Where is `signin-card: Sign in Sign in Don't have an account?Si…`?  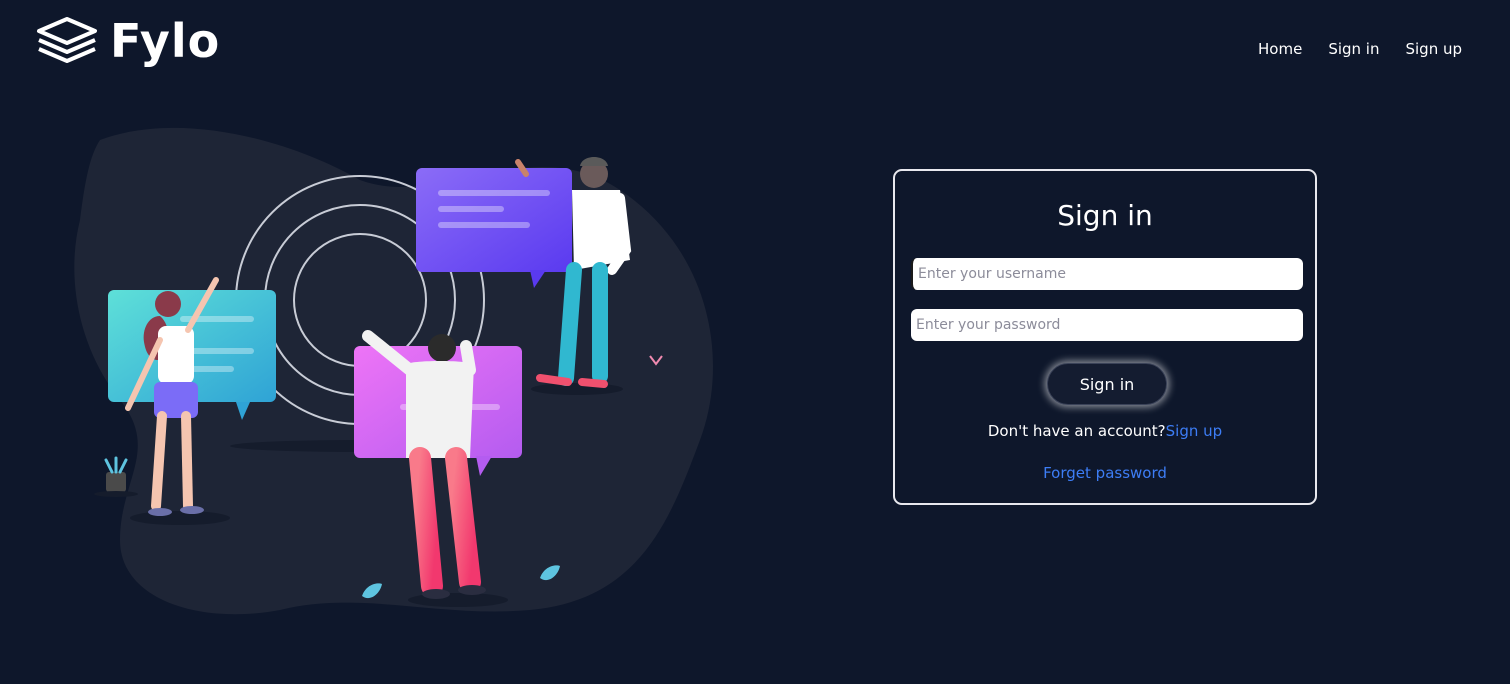
signin-card: Sign in Sign in Don't have an account?Si… is located at coordinates (1105, 337).